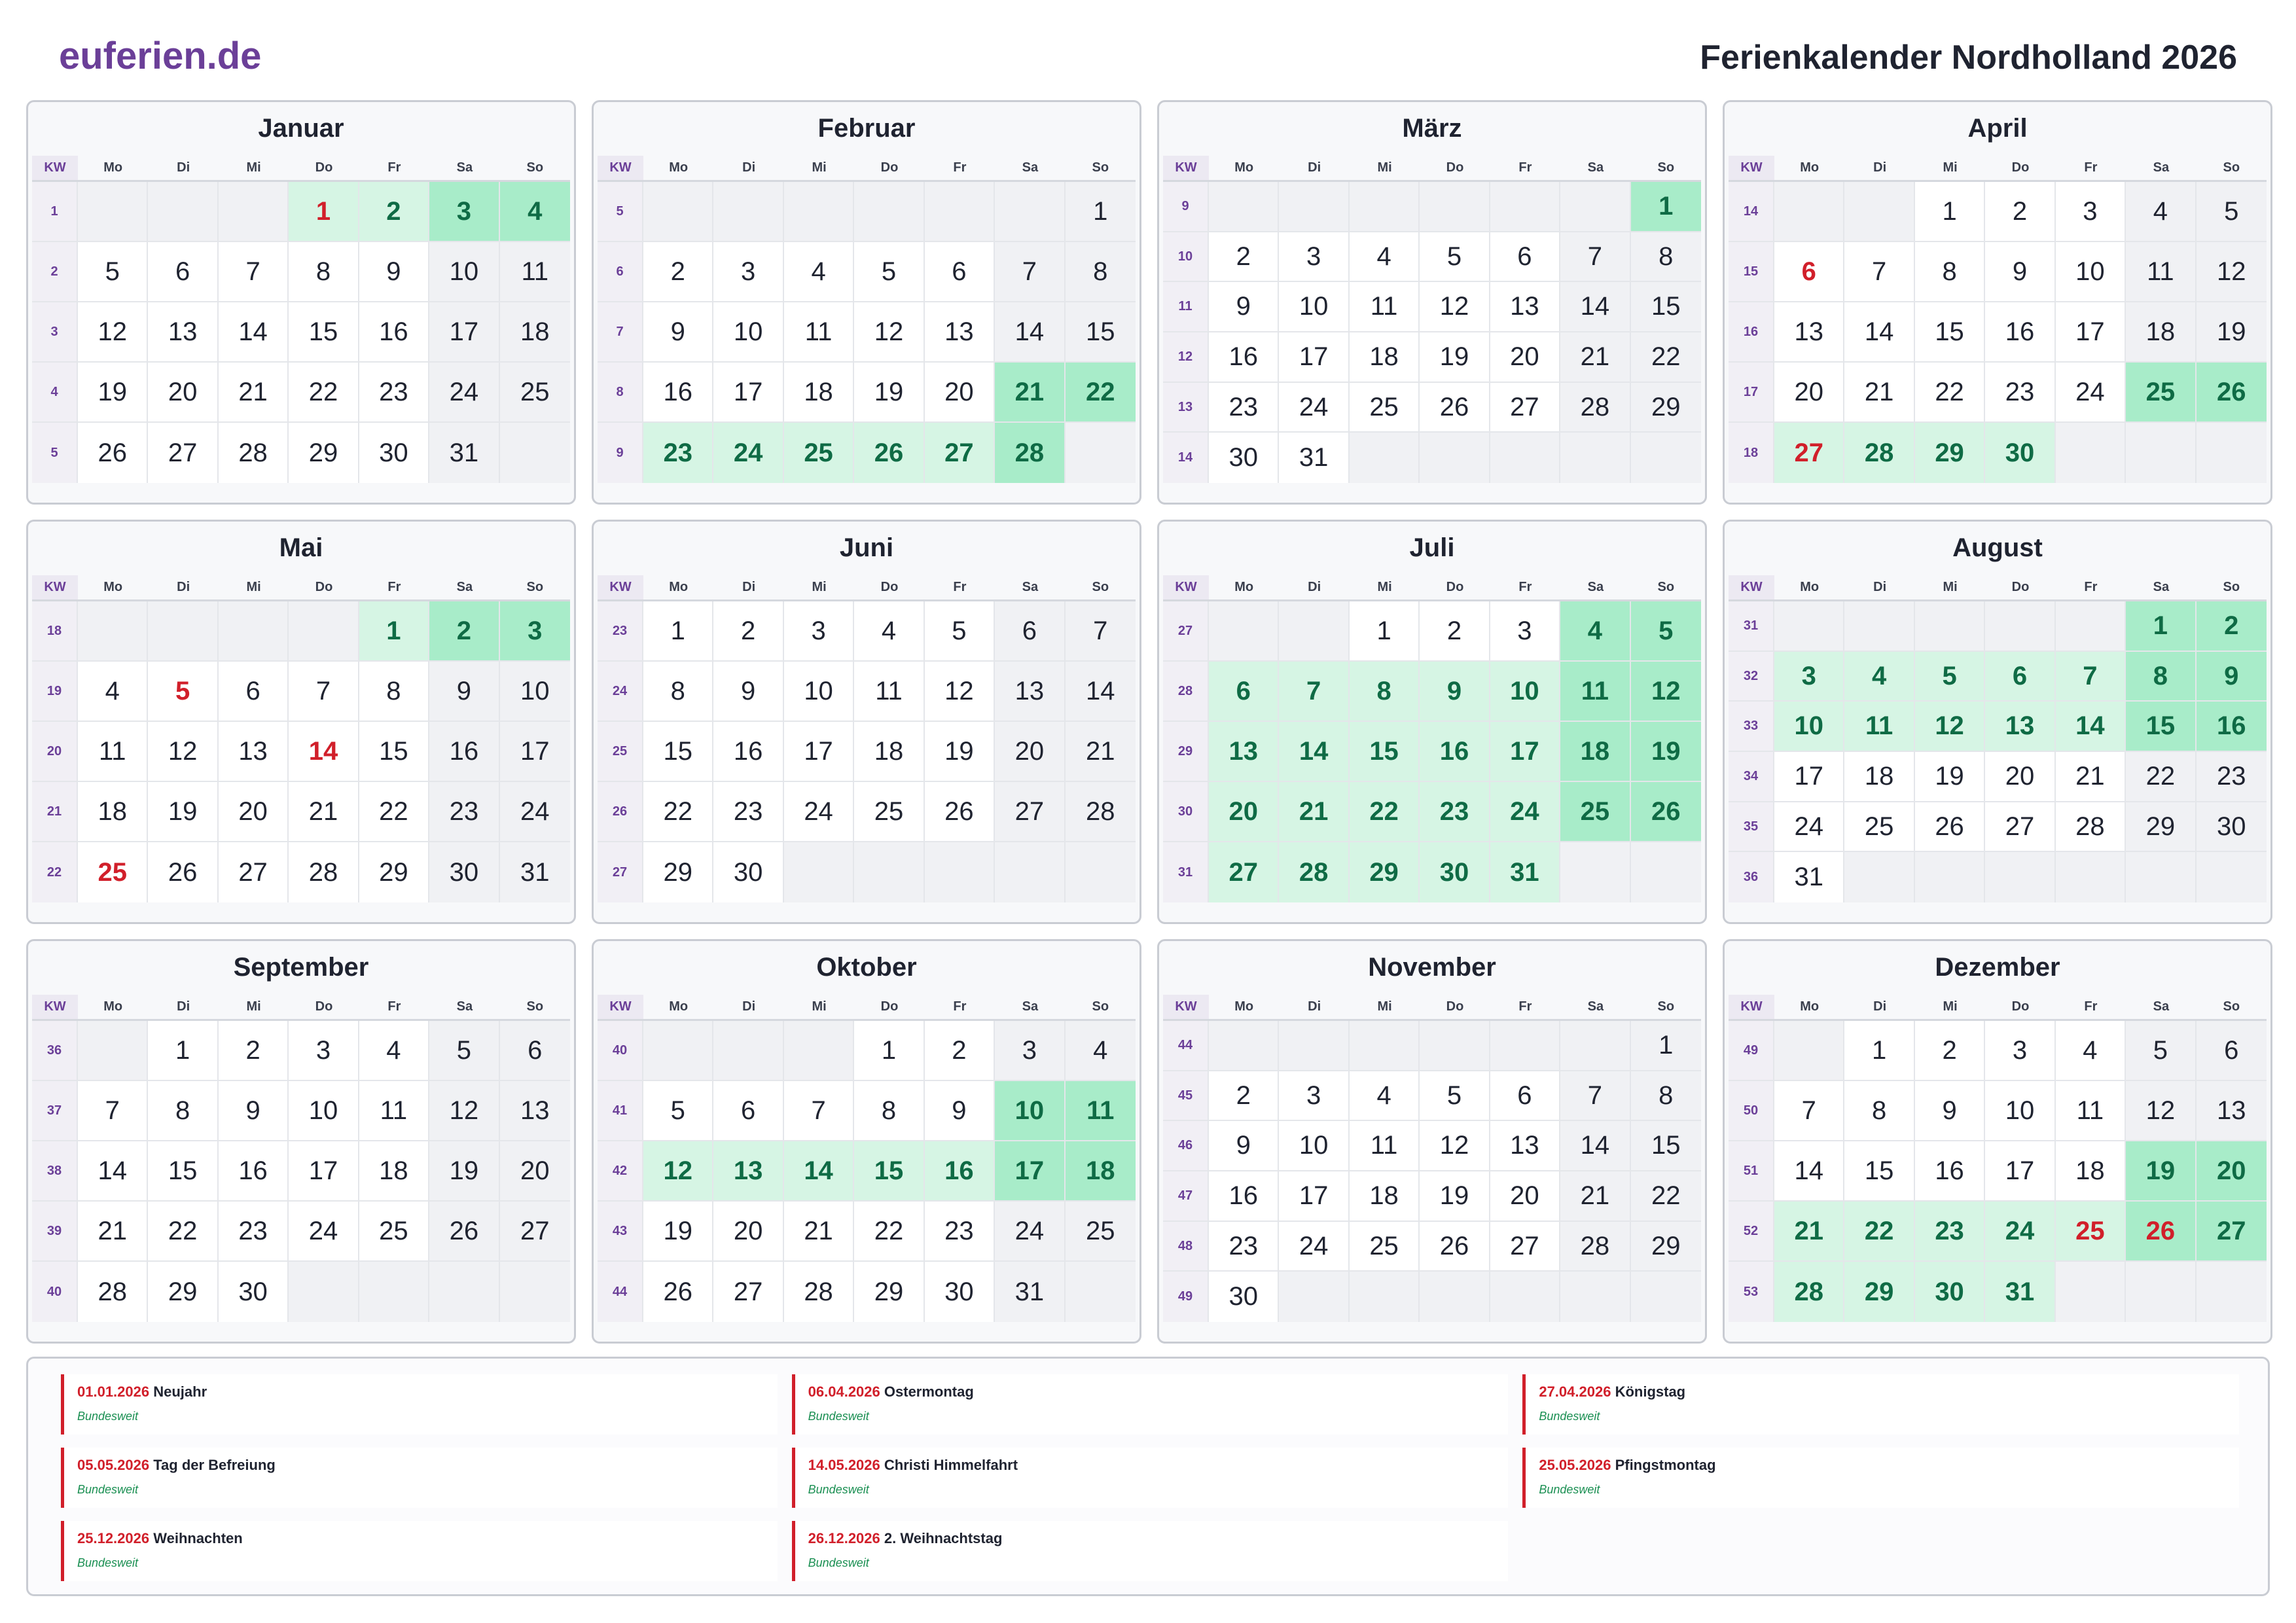 The image size is (2296, 1623). What do you see at coordinates (2090, 212) in the screenshot?
I see `day-cell: 3` at bounding box center [2090, 212].